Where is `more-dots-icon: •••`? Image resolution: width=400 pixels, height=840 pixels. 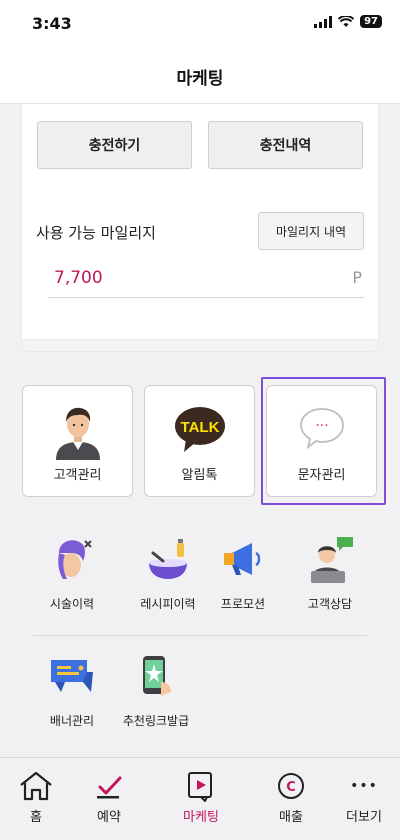
more-dots-icon: ••• is located at coordinates (364, 786).